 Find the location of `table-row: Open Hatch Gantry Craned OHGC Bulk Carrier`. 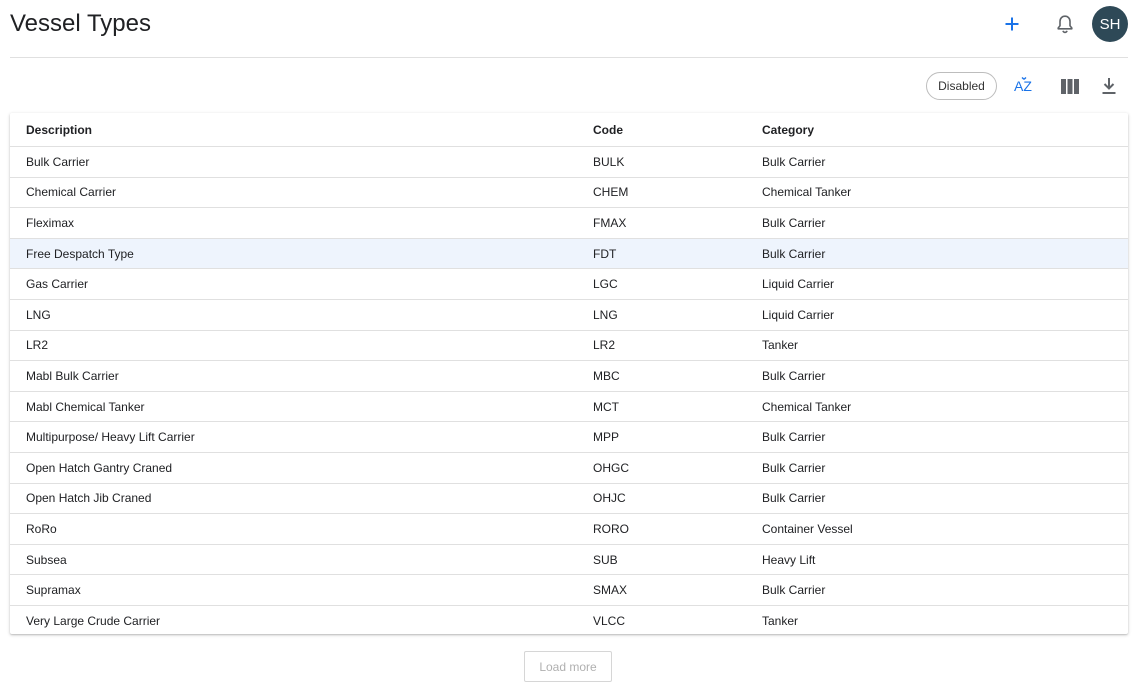

table-row: Open Hatch Gantry Craned OHGC Bulk Carrier is located at coordinates (569, 468).